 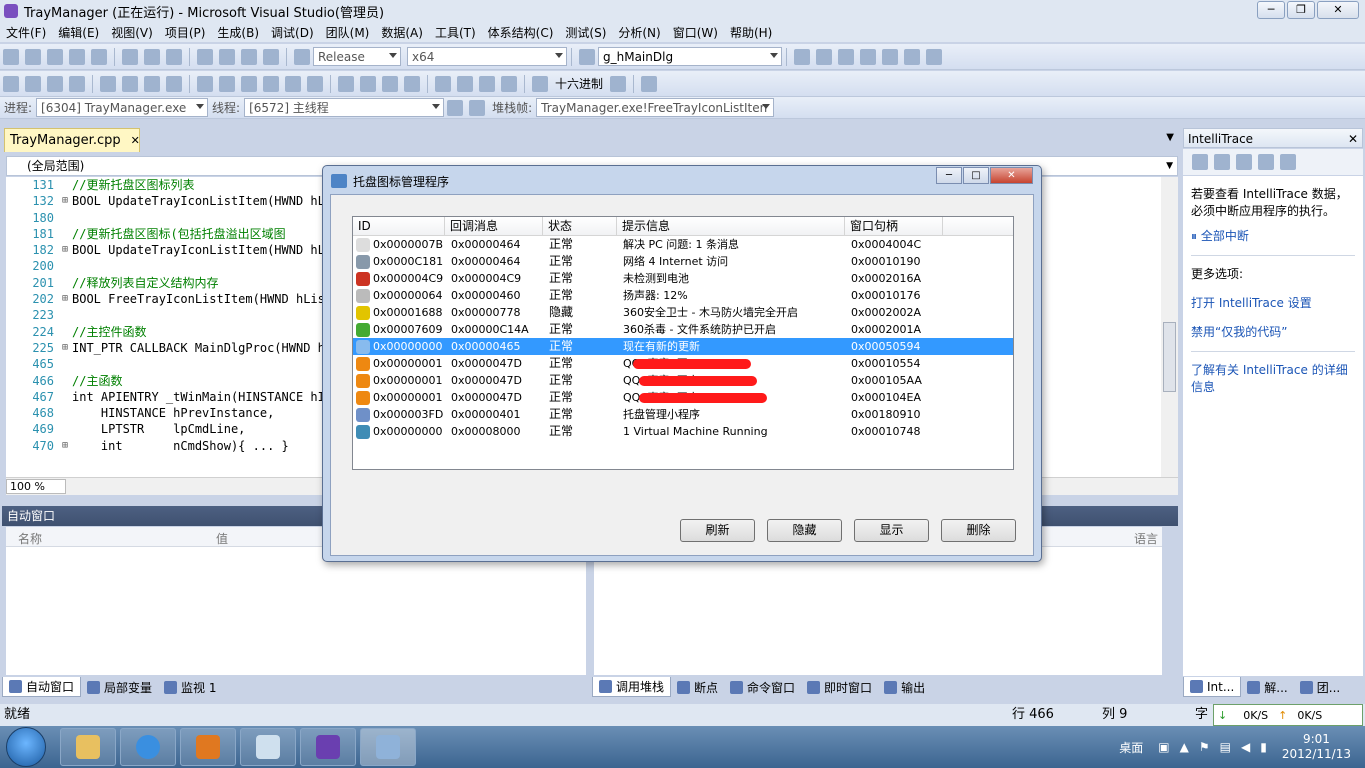 I want to click on menu-item: 调试(D), so click(x=292, y=32).